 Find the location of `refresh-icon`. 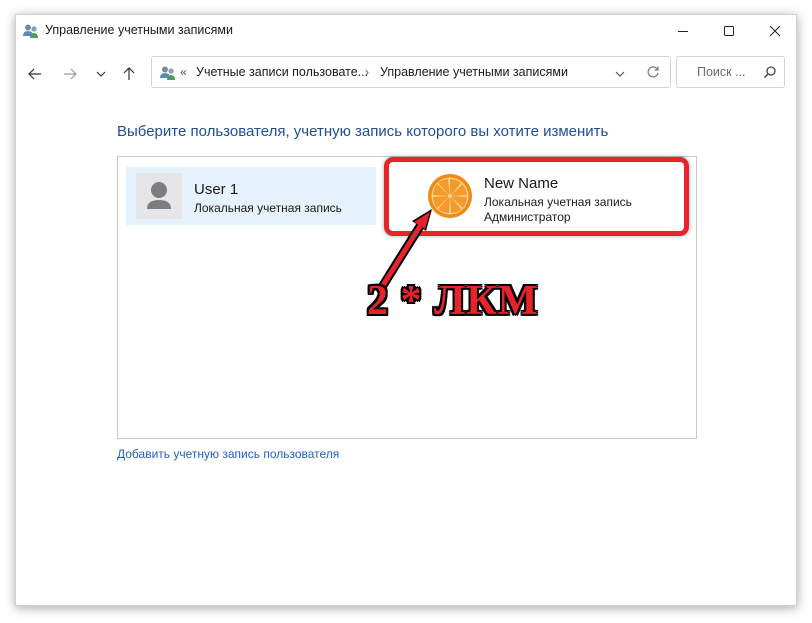

refresh-icon is located at coordinates (653, 72).